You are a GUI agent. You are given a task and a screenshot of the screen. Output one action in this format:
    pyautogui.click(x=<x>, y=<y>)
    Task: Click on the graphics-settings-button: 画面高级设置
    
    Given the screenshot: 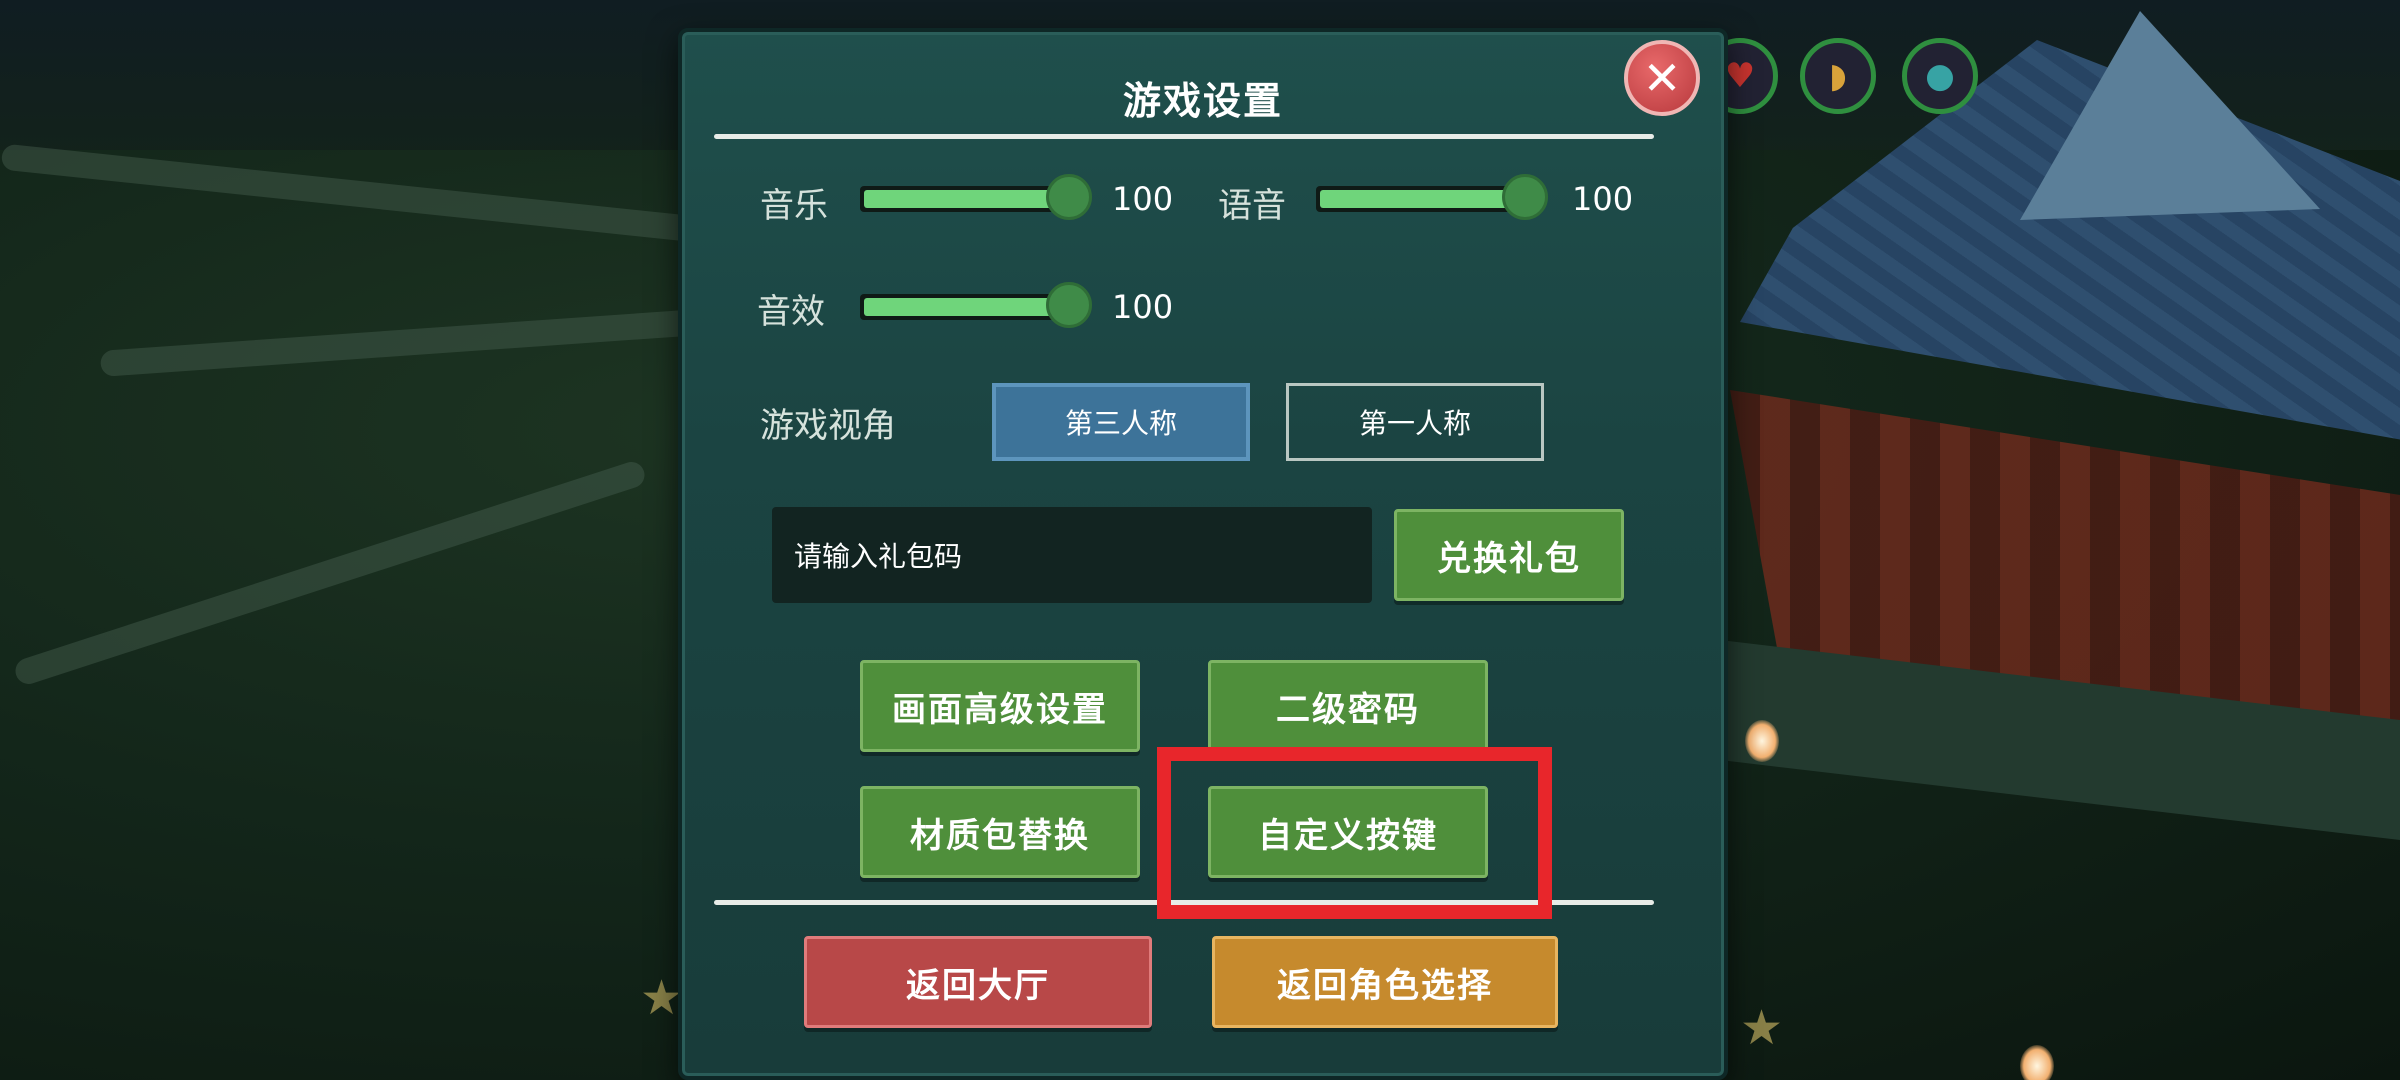 What is the action you would take?
    pyautogui.click(x=1000, y=706)
    